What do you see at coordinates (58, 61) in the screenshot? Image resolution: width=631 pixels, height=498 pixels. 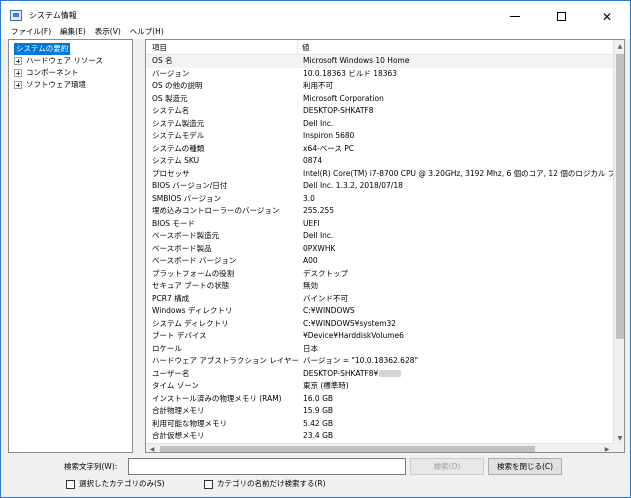 I see `tree-item-hardware-resources: ハードウェア リソース` at bounding box center [58, 61].